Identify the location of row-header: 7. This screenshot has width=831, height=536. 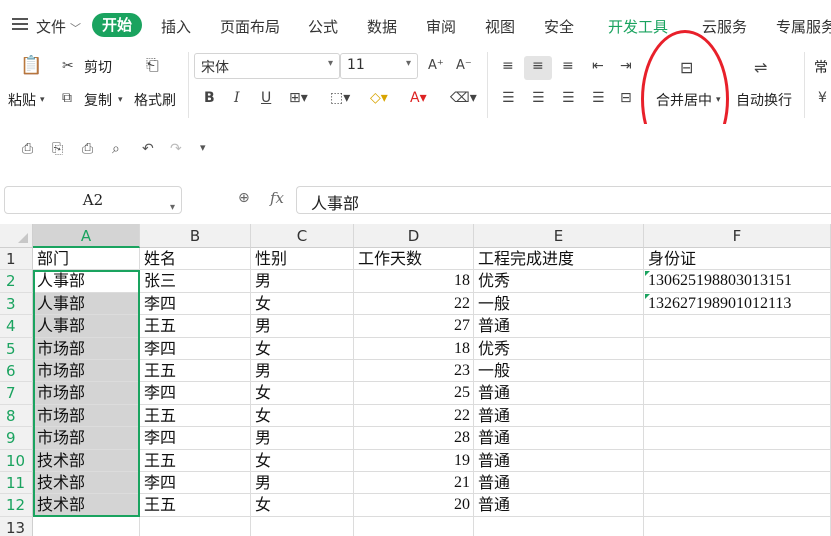
(16, 393).